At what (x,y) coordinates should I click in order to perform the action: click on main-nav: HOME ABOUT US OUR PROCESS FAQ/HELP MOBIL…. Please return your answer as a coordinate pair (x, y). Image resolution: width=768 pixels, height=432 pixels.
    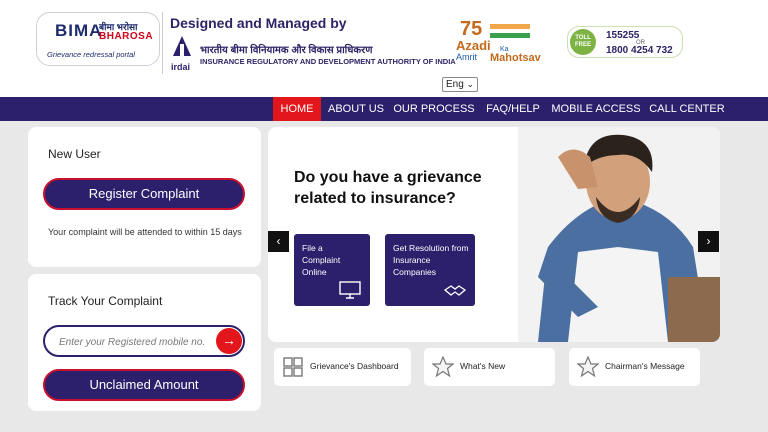
    Looking at the image, I should click on (384, 109).